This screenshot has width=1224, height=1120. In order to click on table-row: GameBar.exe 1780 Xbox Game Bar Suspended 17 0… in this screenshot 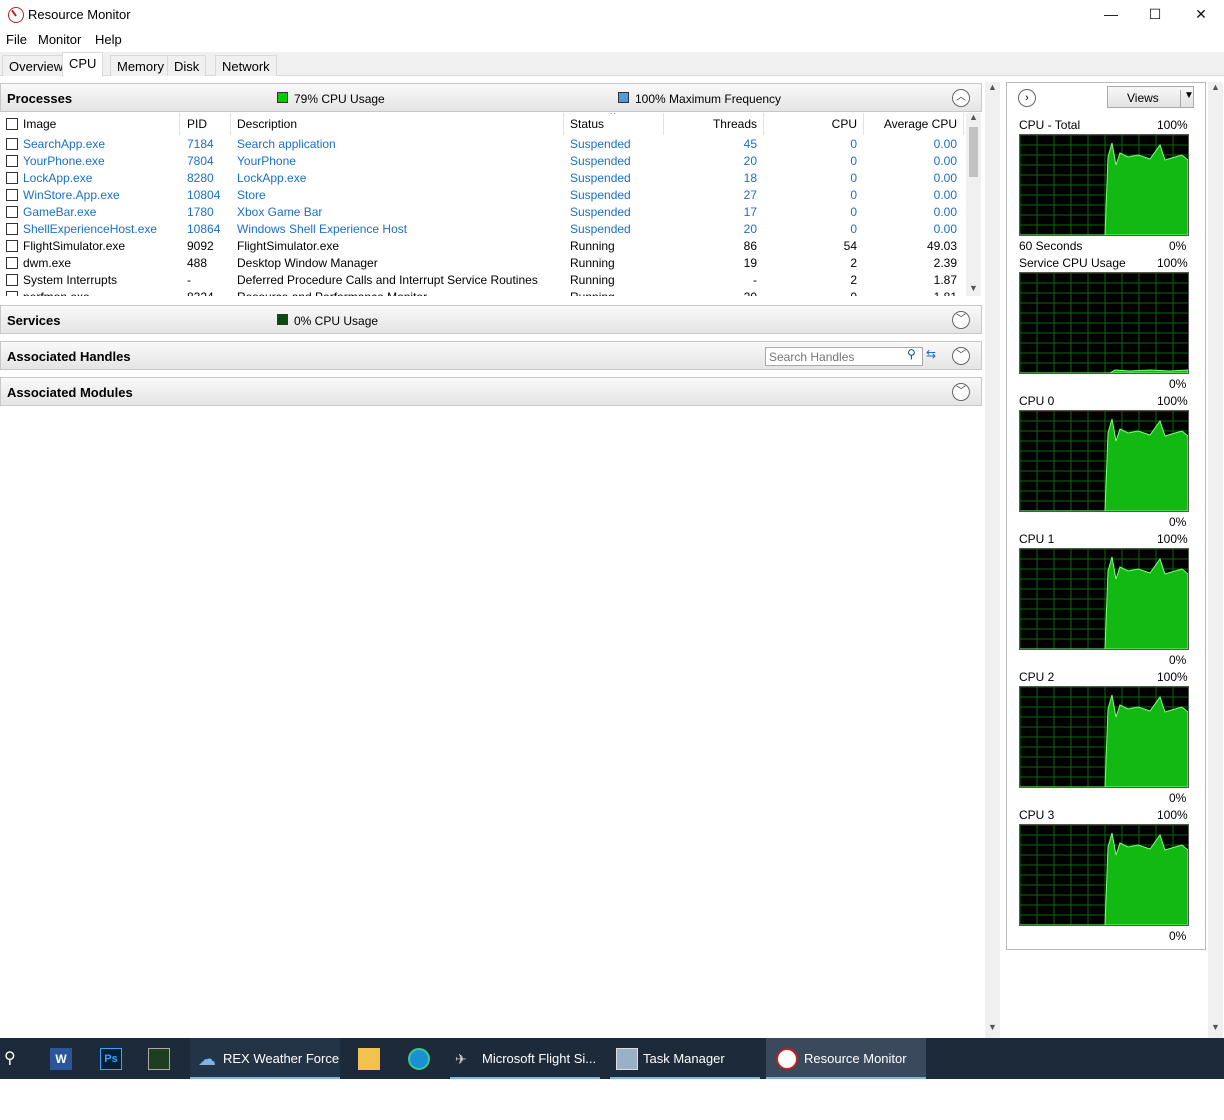, I will do `click(483, 212)`.